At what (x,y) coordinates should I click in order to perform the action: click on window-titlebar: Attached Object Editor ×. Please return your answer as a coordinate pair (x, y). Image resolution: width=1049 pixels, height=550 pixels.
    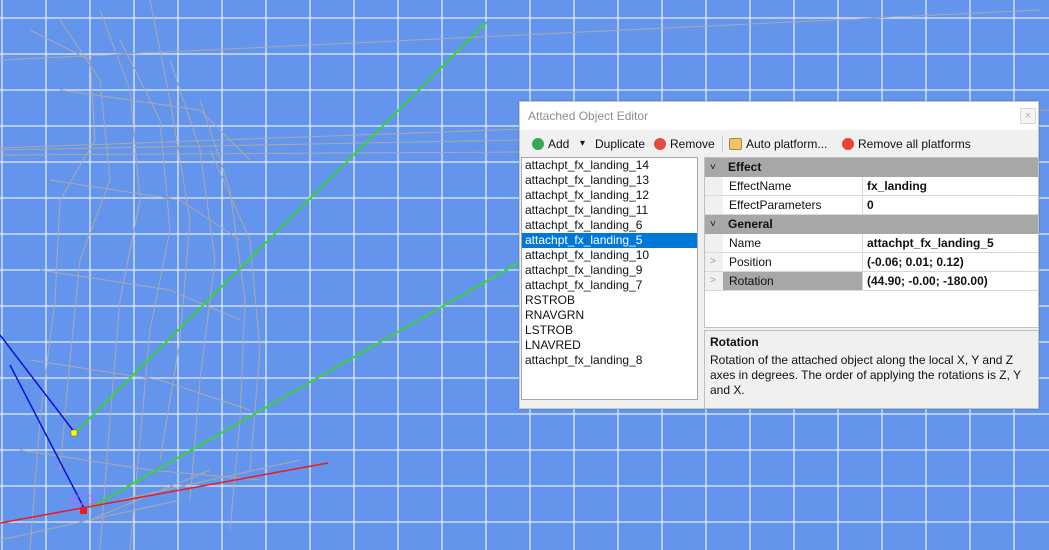
    Looking at the image, I should click on (779, 116).